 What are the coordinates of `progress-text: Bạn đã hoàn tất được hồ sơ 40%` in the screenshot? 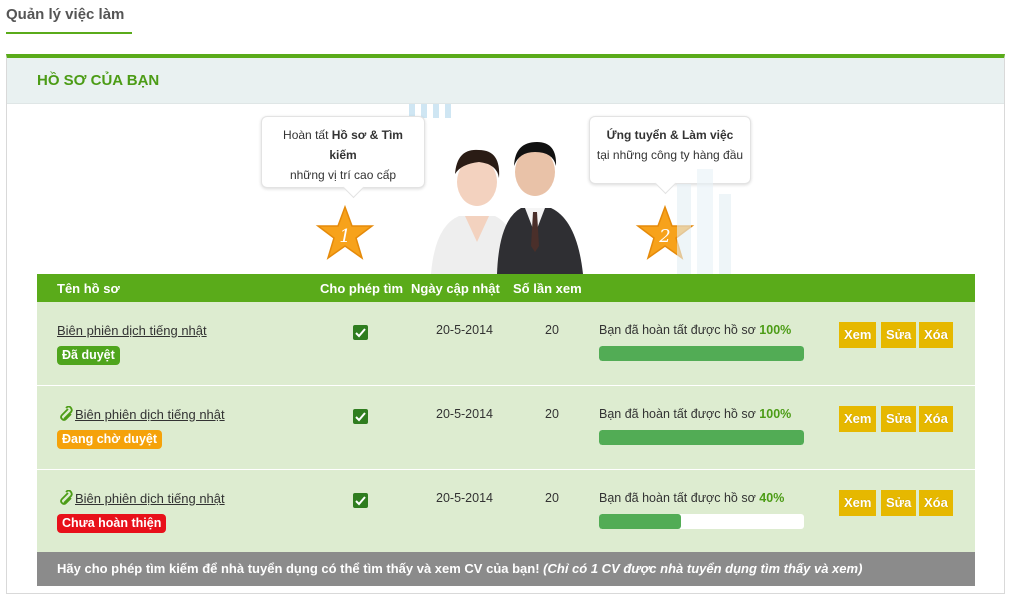 It's located at (691, 498).